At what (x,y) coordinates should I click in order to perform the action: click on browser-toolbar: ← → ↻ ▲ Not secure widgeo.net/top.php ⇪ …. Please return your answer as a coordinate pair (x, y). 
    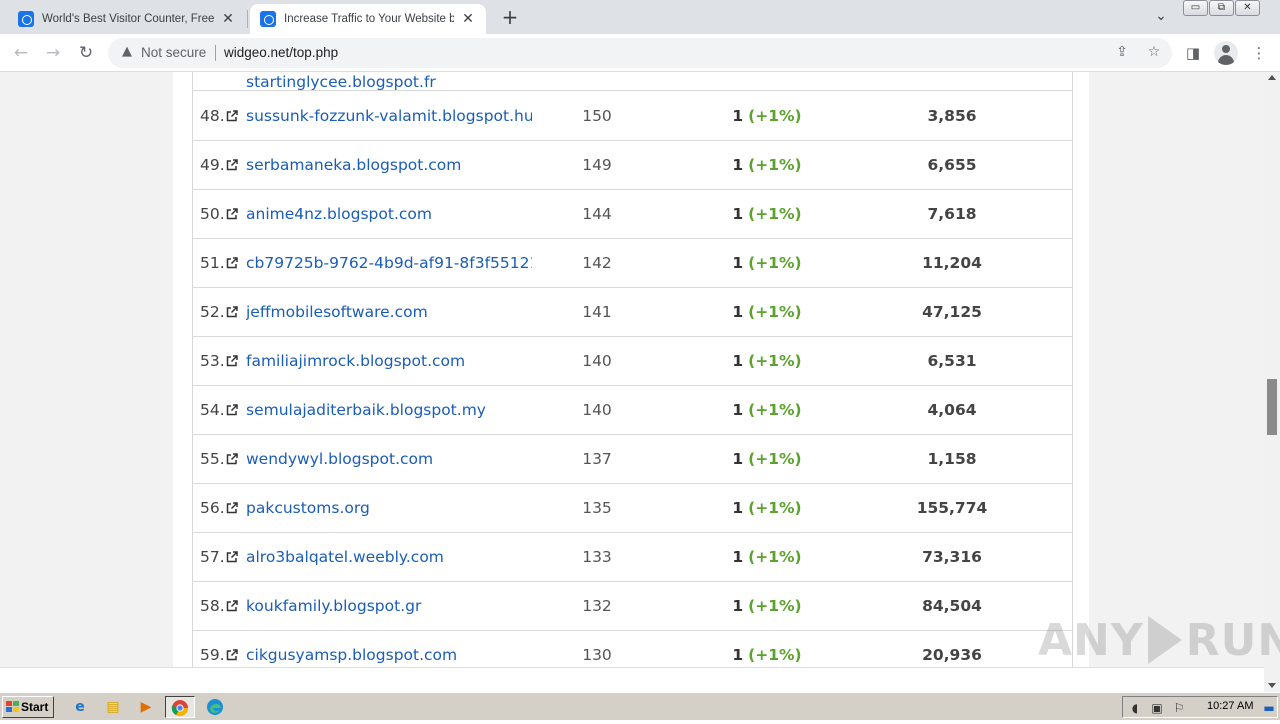
    Looking at the image, I should click on (640, 53).